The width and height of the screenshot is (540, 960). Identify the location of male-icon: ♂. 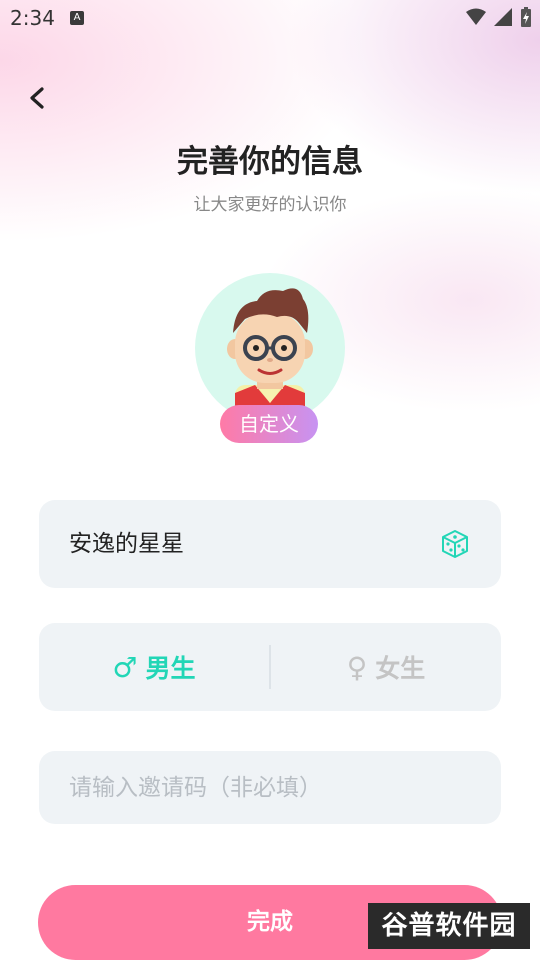
(125, 667).